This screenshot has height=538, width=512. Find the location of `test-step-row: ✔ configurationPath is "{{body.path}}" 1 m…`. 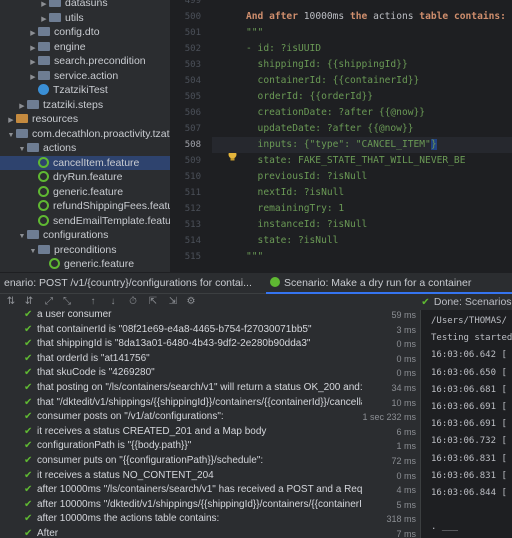

test-step-row: ✔ configurationPath is "{{body.path}}" 1 m… is located at coordinates (210, 446).